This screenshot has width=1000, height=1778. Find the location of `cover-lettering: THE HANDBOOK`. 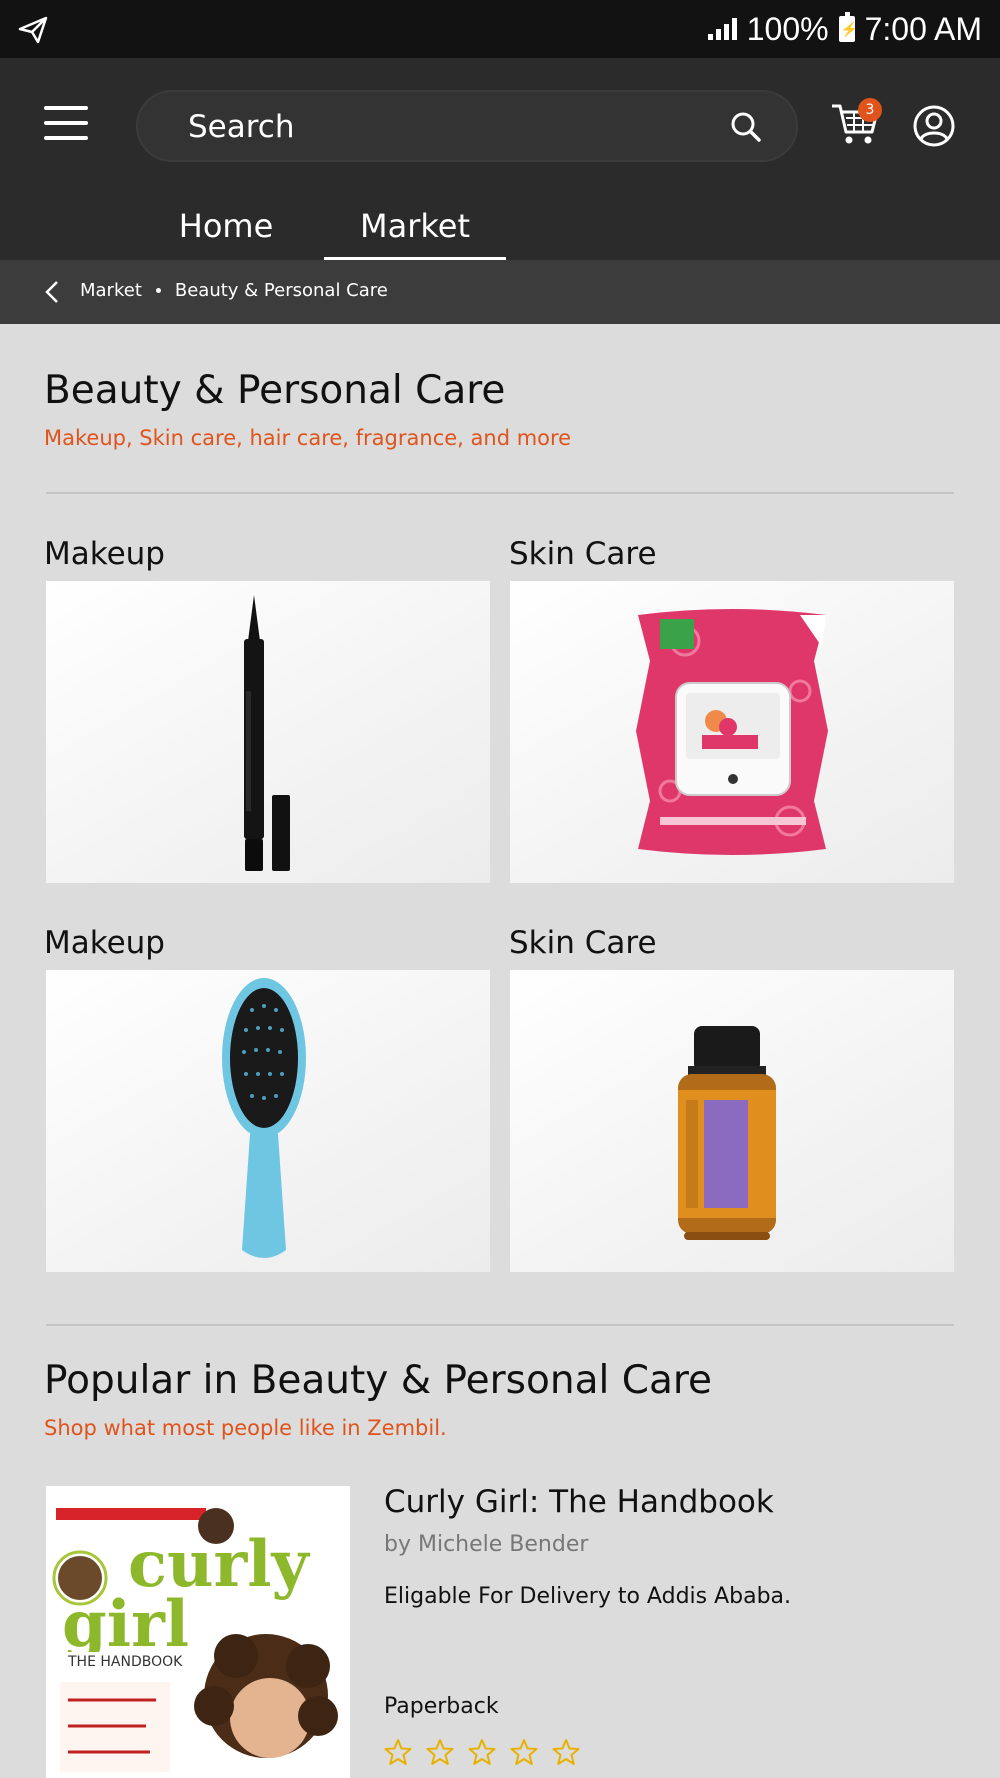

cover-lettering: THE HANDBOOK is located at coordinates (125, 1662).